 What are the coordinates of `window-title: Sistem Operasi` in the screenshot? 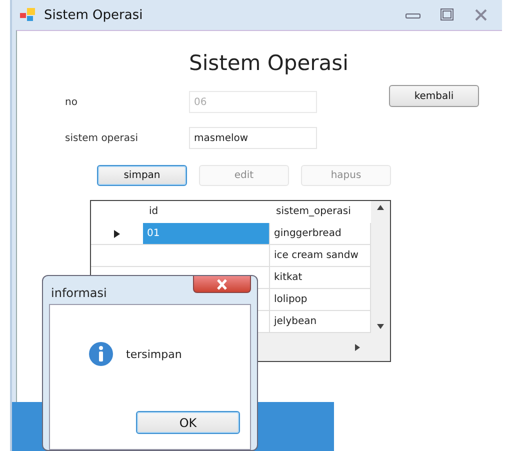 It's located at (93, 15).